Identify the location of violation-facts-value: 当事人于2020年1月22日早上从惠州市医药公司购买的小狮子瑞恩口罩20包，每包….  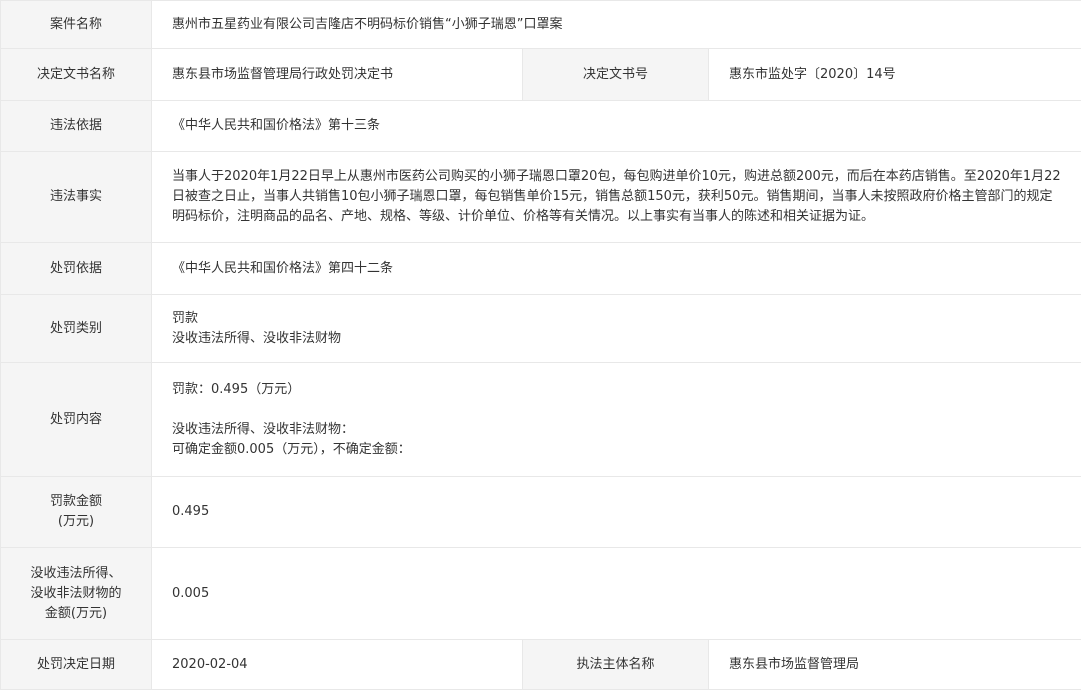
(616, 197).